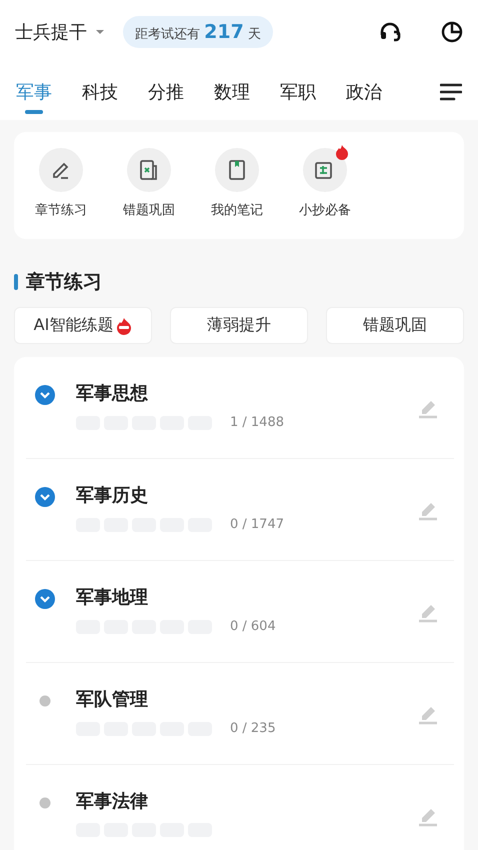 This screenshot has width=478, height=850. What do you see at coordinates (364, 92) in the screenshot?
I see `category-tab: 政治` at bounding box center [364, 92].